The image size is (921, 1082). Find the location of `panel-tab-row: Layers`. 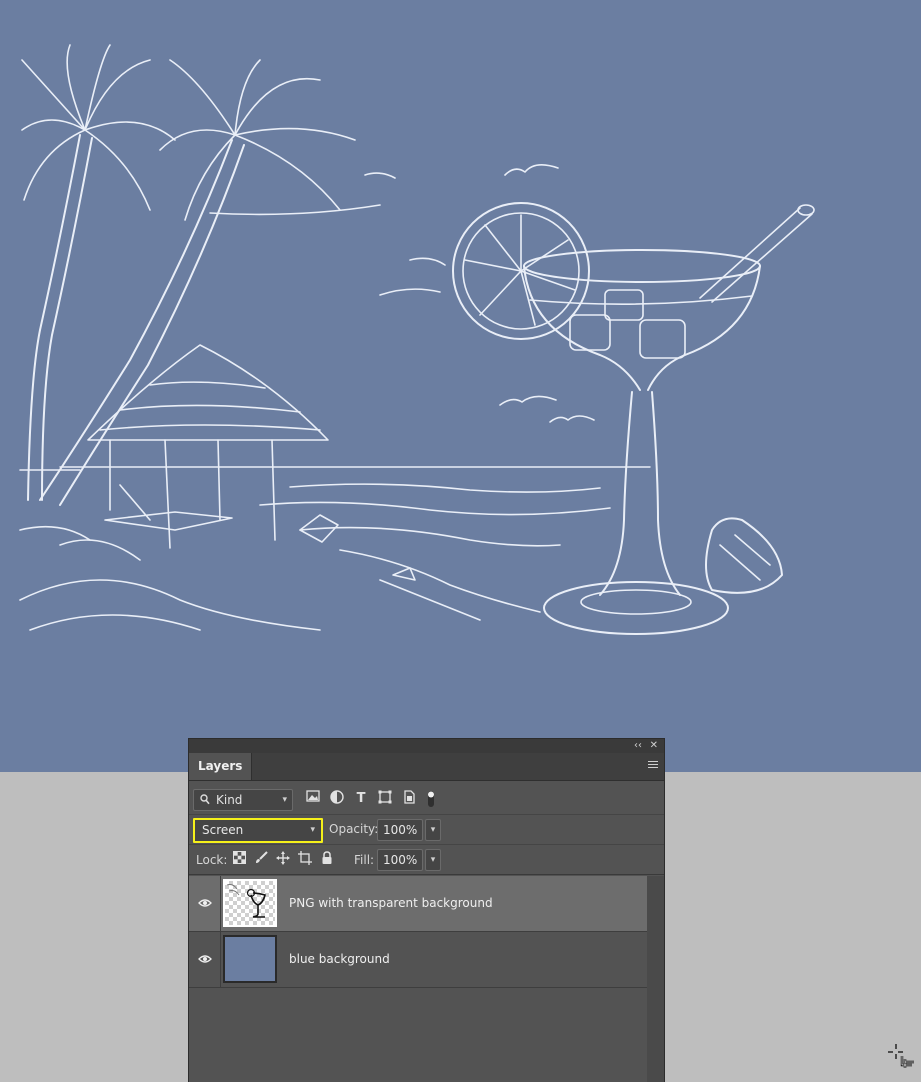

panel-tab-row: Layers is located at coordinates (426, 767).